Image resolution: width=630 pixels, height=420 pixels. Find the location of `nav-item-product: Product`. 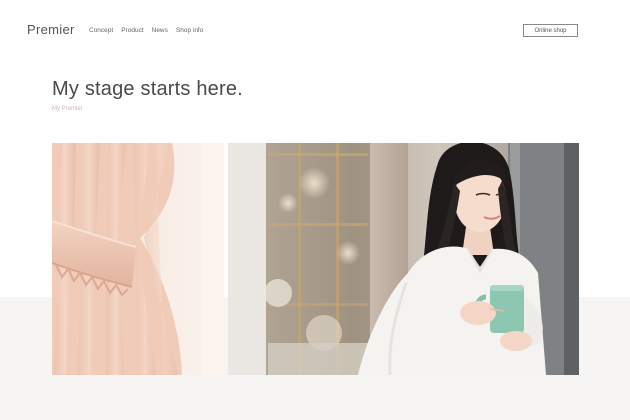

nav-item-product: Product is located at coordinates (132, 30).